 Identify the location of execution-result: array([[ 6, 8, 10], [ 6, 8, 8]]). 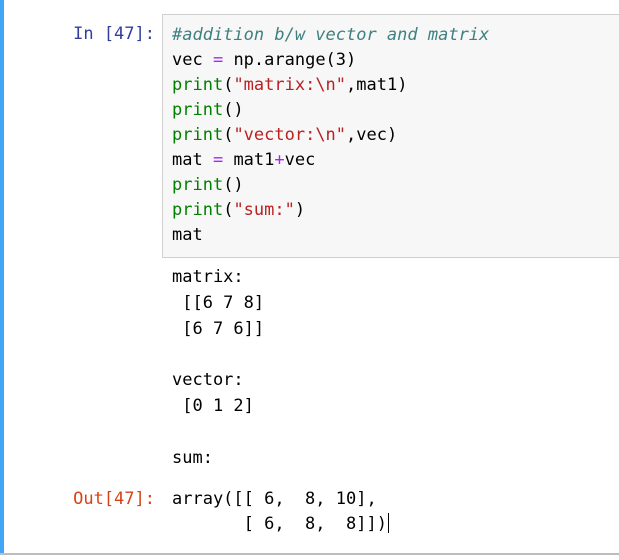
(280, 512).